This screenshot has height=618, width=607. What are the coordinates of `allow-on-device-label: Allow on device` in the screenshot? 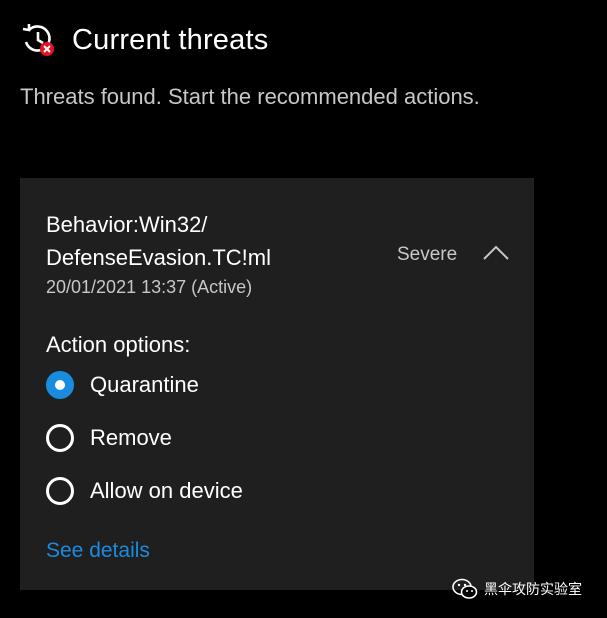 It's located at (166, 490).